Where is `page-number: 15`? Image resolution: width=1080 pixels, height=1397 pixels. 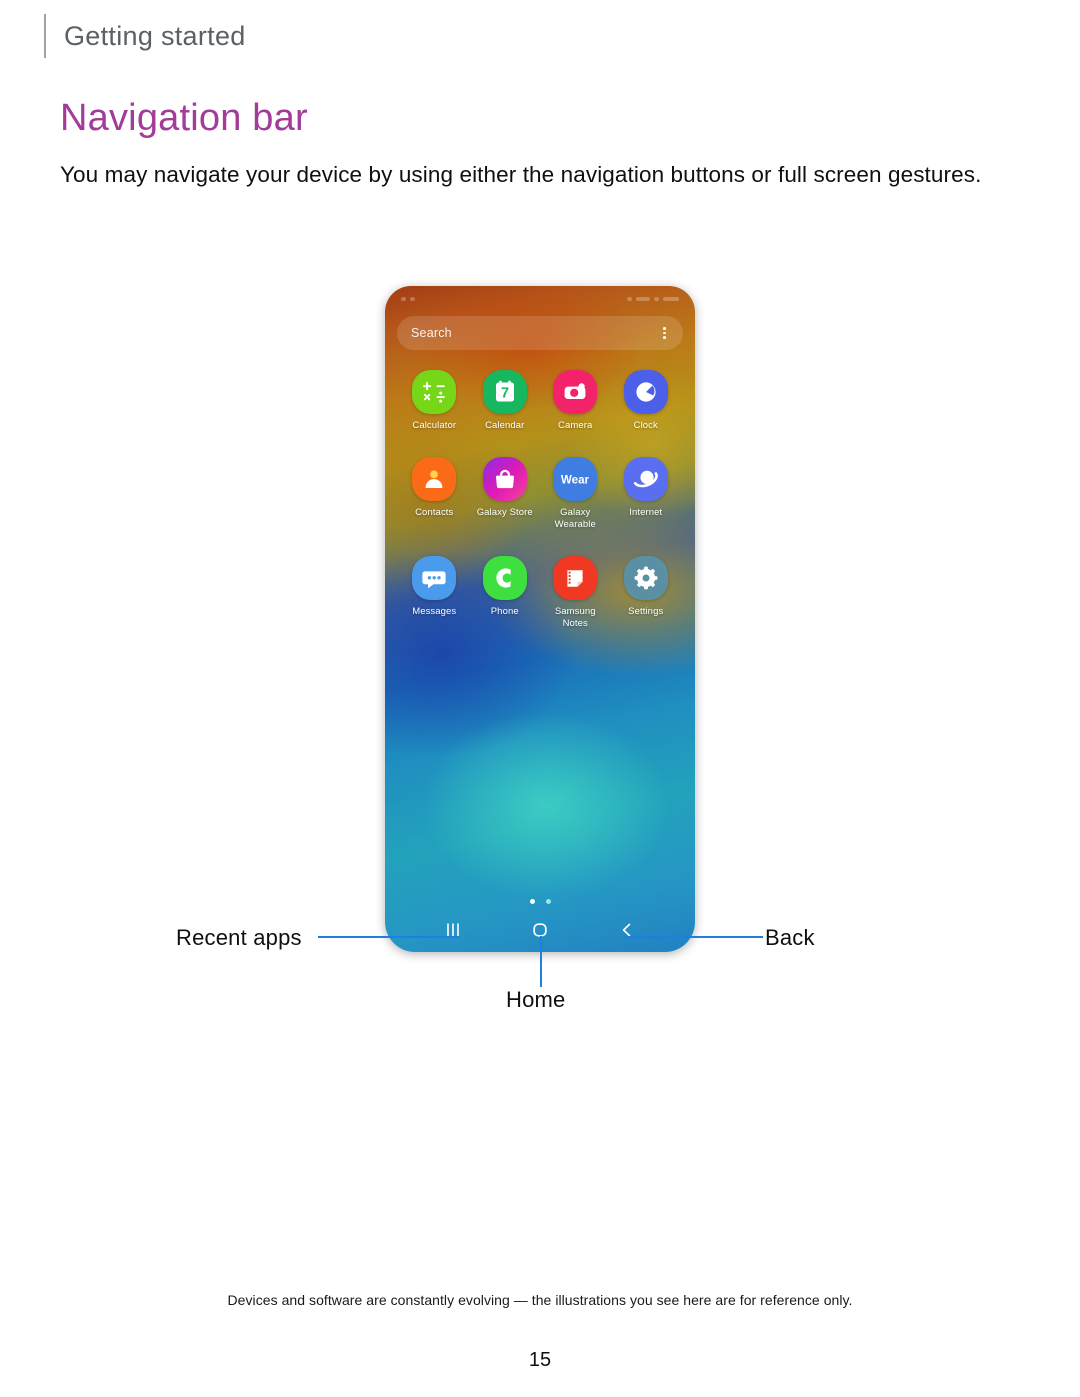
page-number: 15 is located at coordinates (540, 1360).